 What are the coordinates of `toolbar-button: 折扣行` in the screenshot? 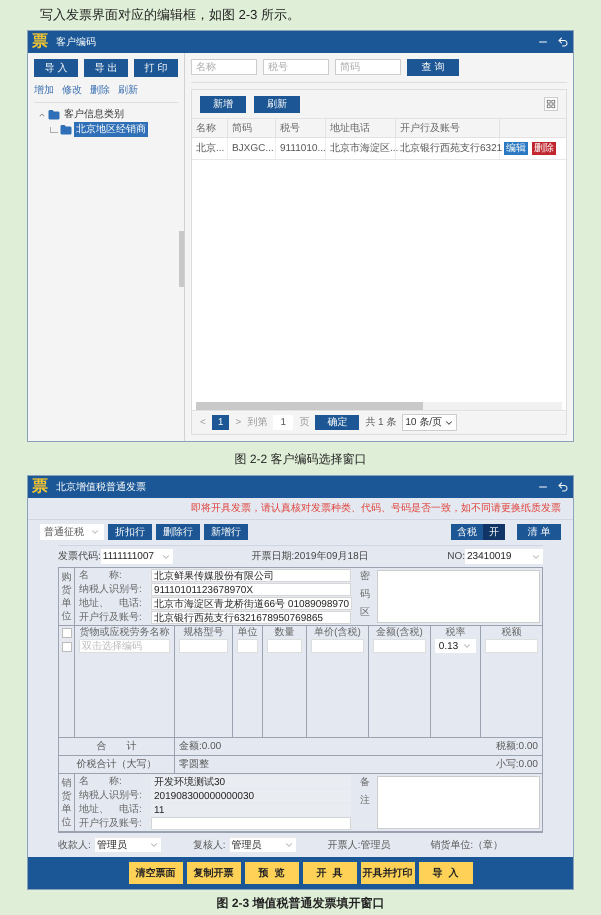 It's located at (130, 532).